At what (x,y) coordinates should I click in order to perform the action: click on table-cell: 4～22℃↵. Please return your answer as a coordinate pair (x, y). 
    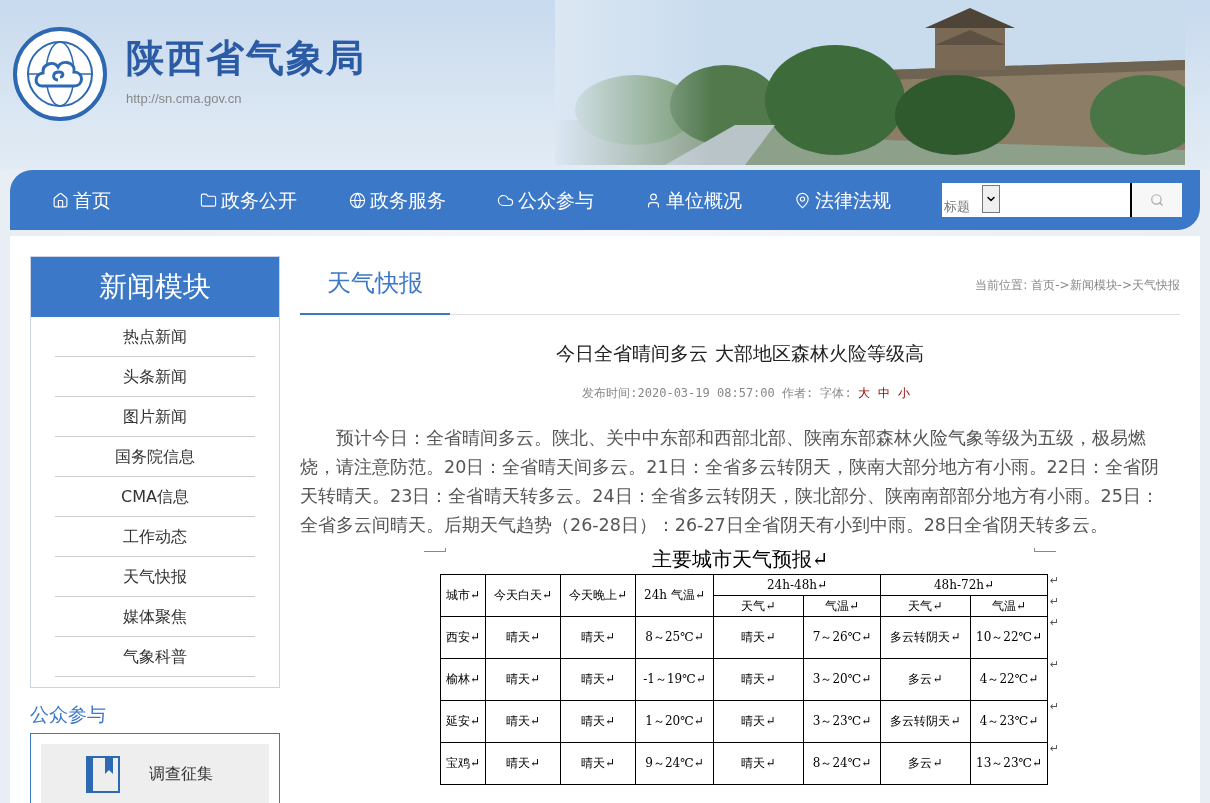
    Looking at the image, I should click on (1009, 679).